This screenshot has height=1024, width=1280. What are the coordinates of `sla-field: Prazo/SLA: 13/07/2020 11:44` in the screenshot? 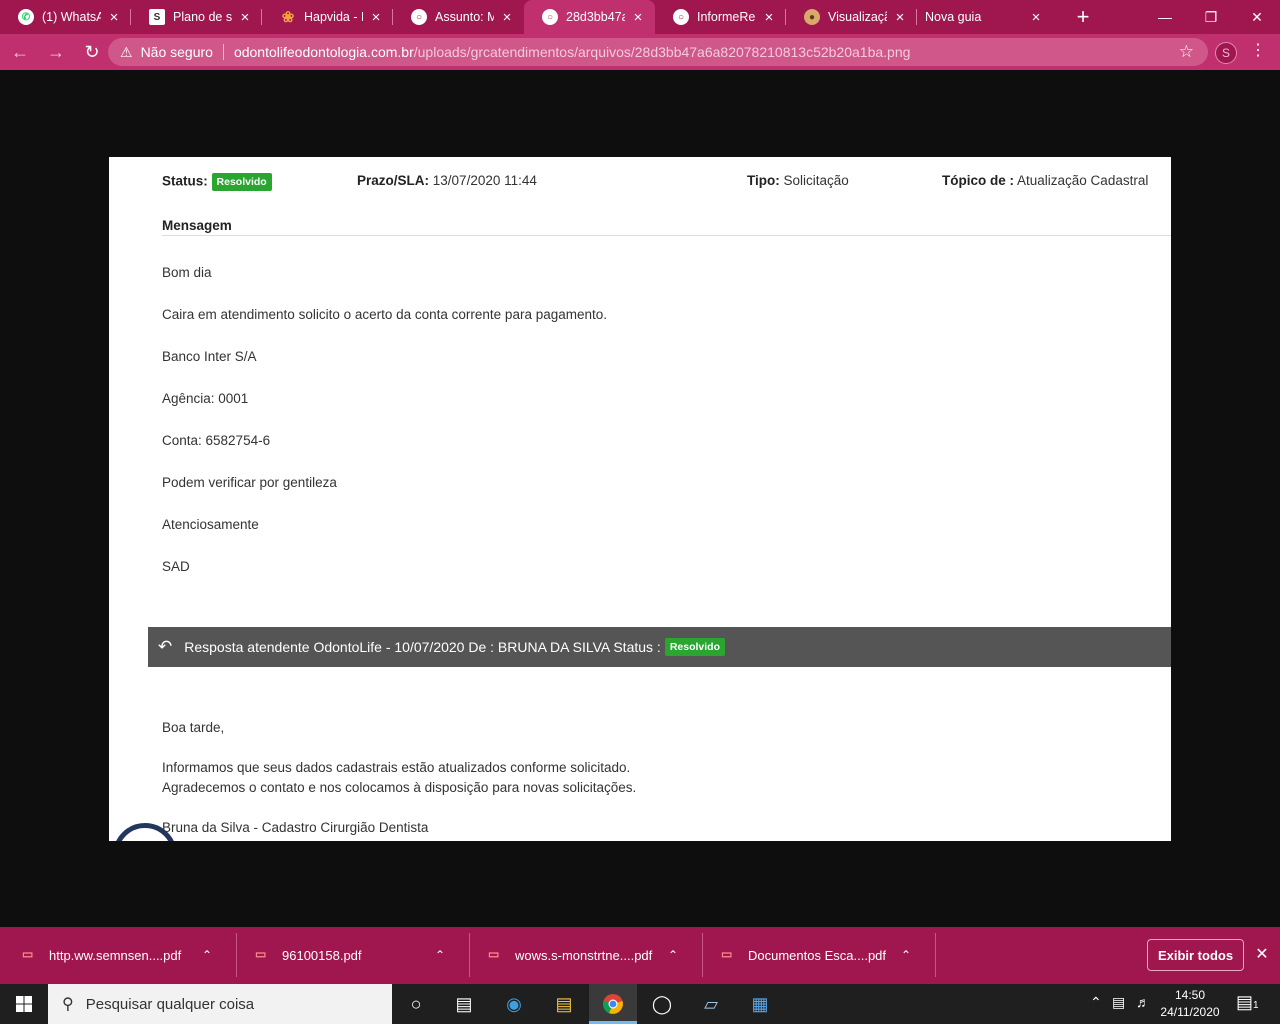 It's located at (447, 180).